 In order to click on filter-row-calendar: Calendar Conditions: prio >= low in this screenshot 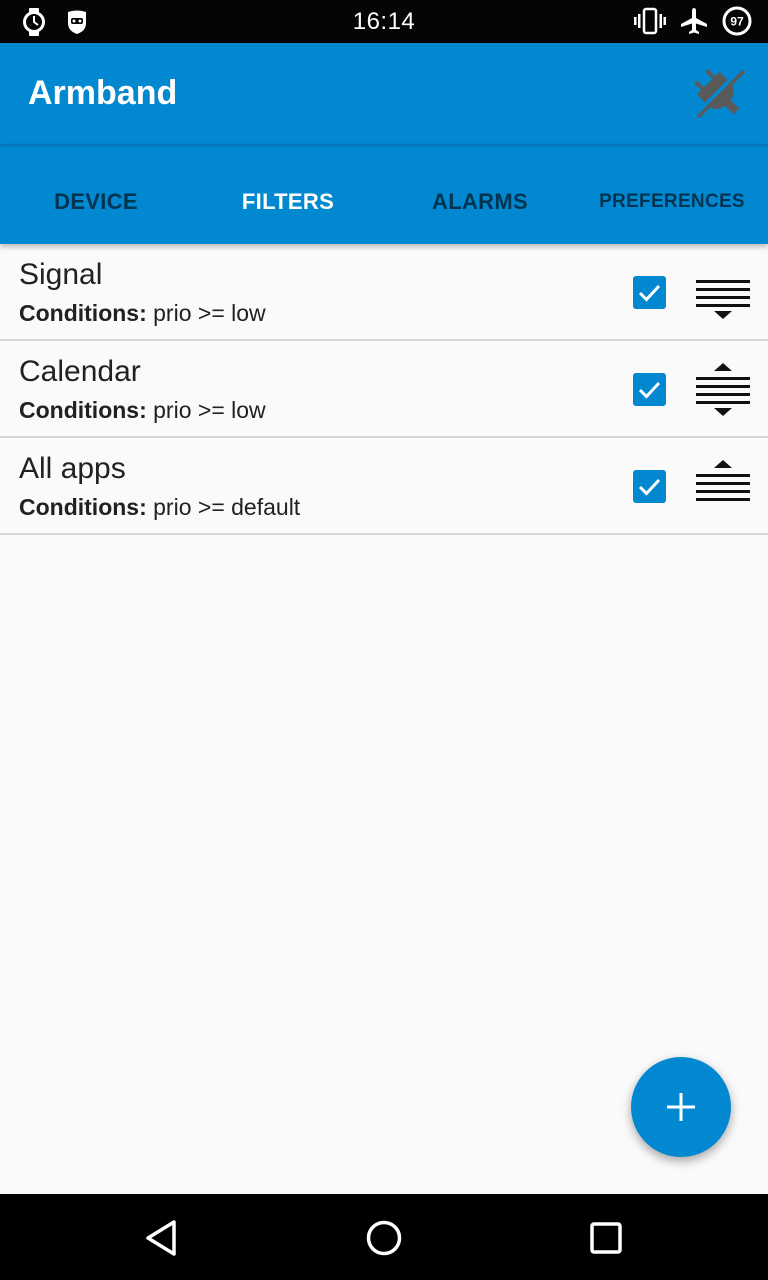, I will do `click(384, 389)`.